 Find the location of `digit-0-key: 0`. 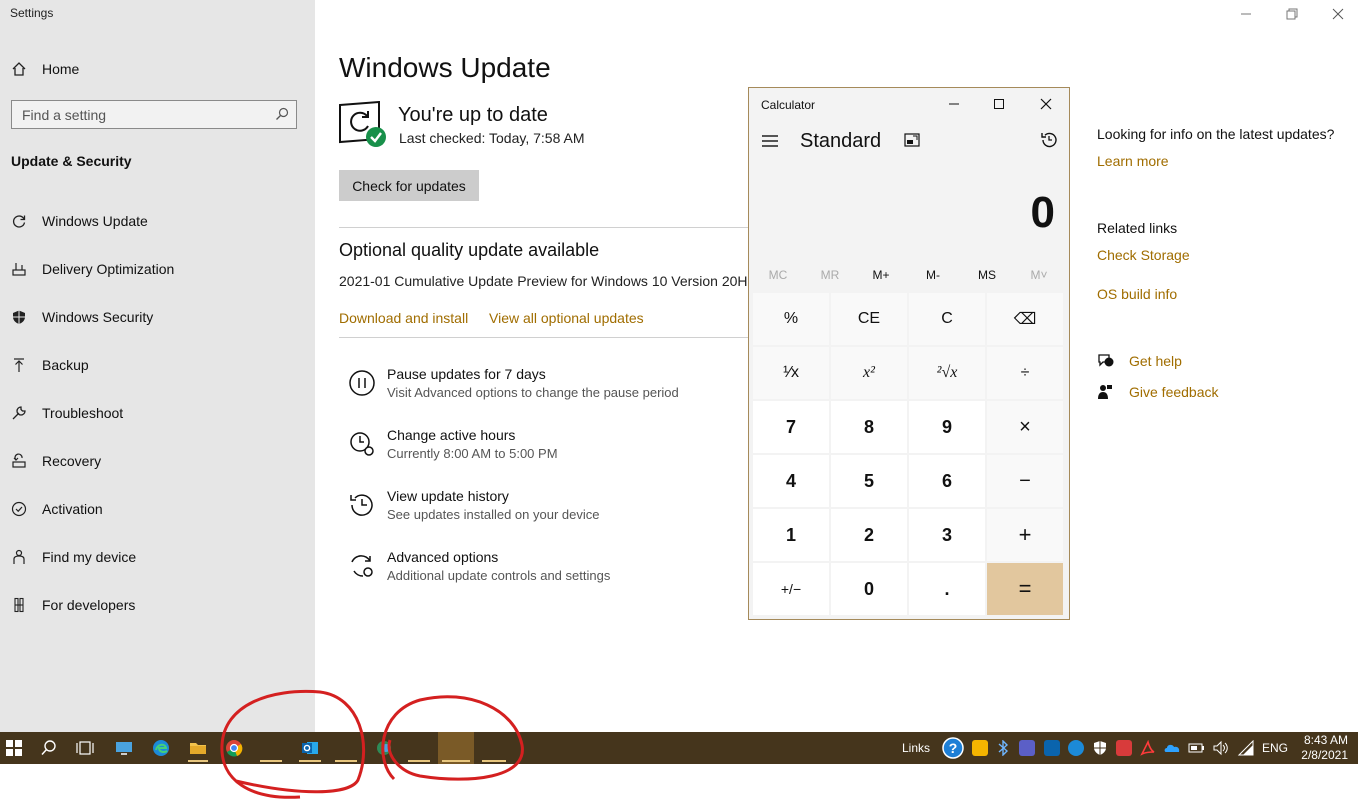

digit-0-key: 0 is located at coordinates (869, 589).